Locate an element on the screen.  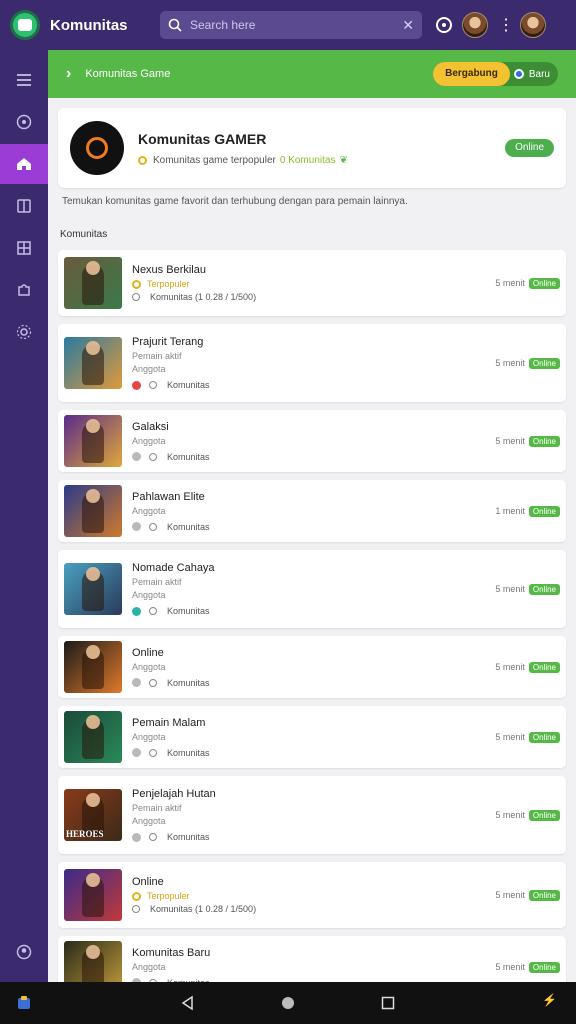
close-icon: ✕ is located at coordinates (408, 25).